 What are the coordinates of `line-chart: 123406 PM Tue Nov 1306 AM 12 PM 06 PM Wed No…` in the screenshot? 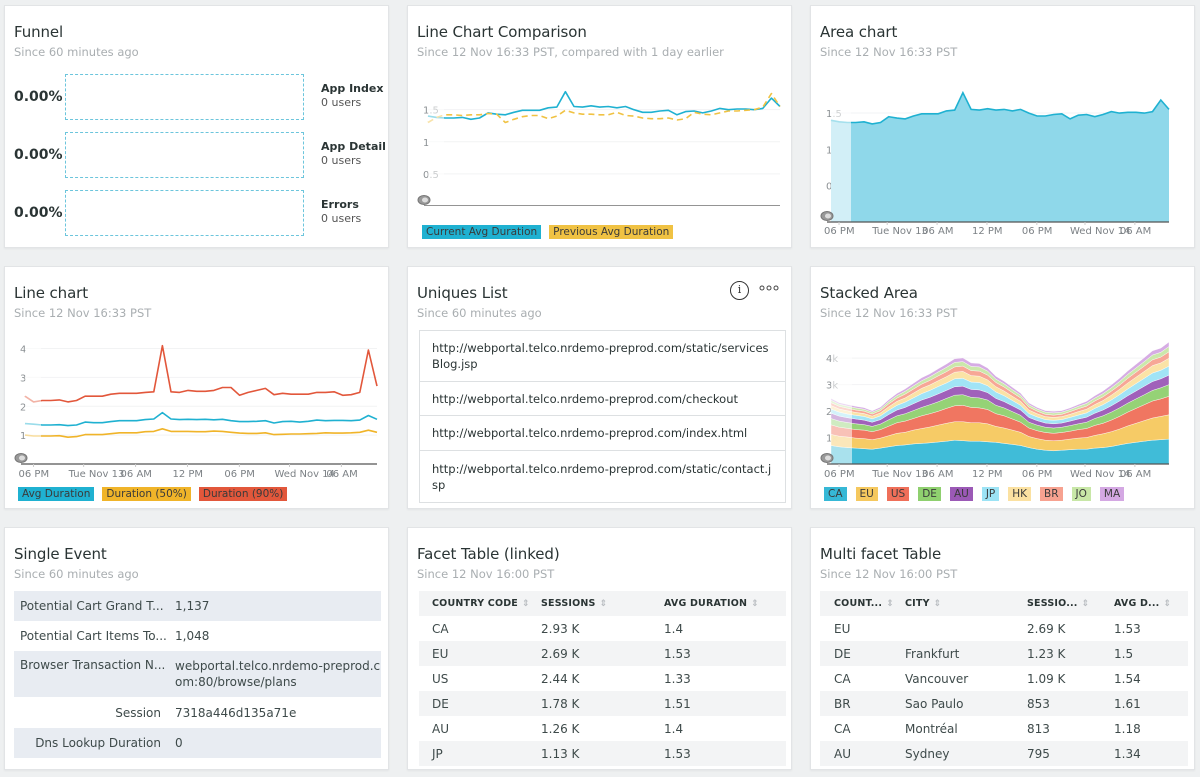 It's located at (197, 377).